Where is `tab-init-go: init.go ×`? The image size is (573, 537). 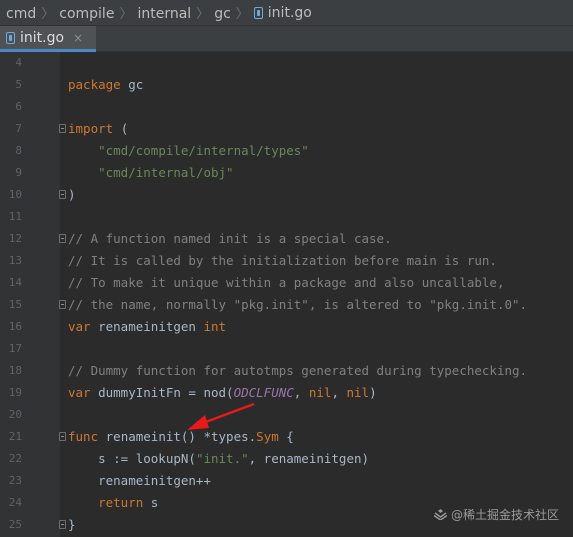
tab-init-go: init.go × is located at coordinates (48, 39).